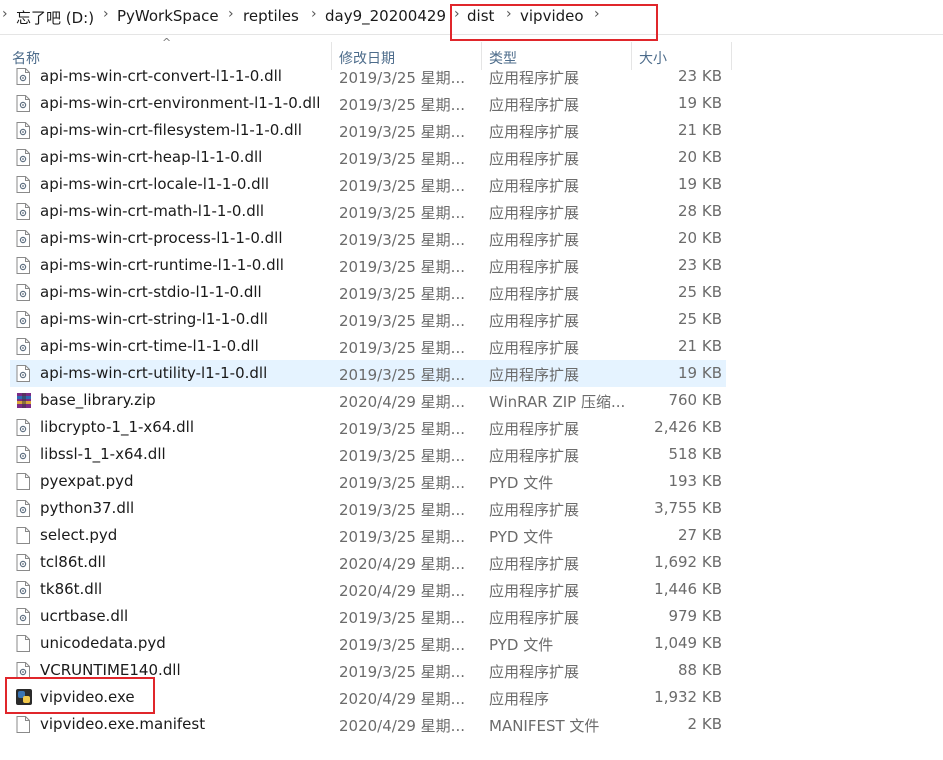  Describe the element at coordinates (154, 373) in the screenshot. I see `file-name: api-ms-win-crt-utility-l1-1-0.dll` at that location.